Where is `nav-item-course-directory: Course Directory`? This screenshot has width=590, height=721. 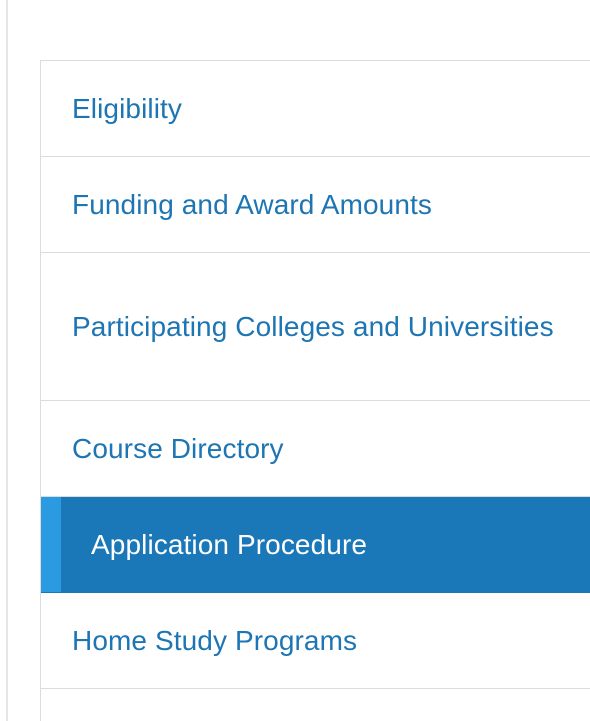 nav-item-course-directory: Course Directory is located at coordinates (315, 449).